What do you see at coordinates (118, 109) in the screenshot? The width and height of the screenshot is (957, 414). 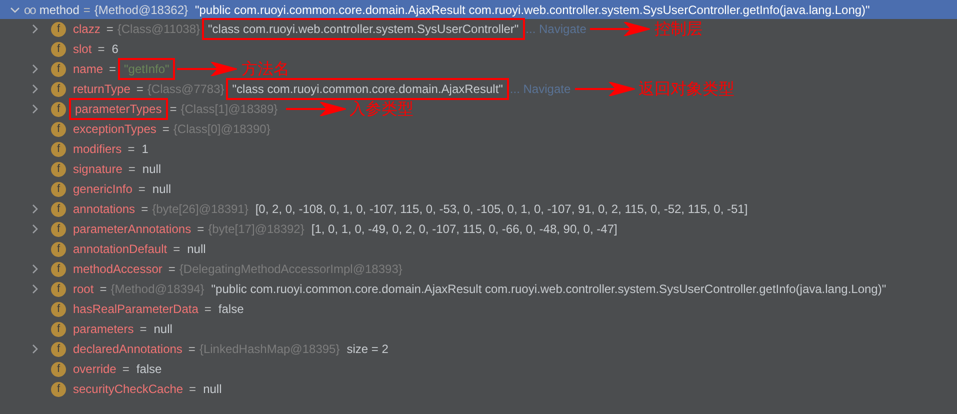 I see `field-name: parameterTypes` at bounding box center [118, 109].